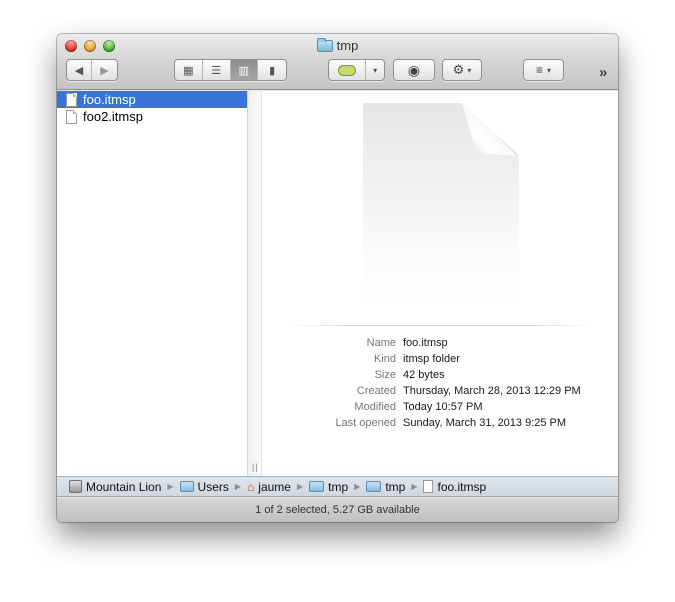 The height and width of the screenshot is (602, 675). What do you see at coordinates (431, 359) in the screenshot?
I see `info-value: itmsp folder` at bounding box center [431, 359].